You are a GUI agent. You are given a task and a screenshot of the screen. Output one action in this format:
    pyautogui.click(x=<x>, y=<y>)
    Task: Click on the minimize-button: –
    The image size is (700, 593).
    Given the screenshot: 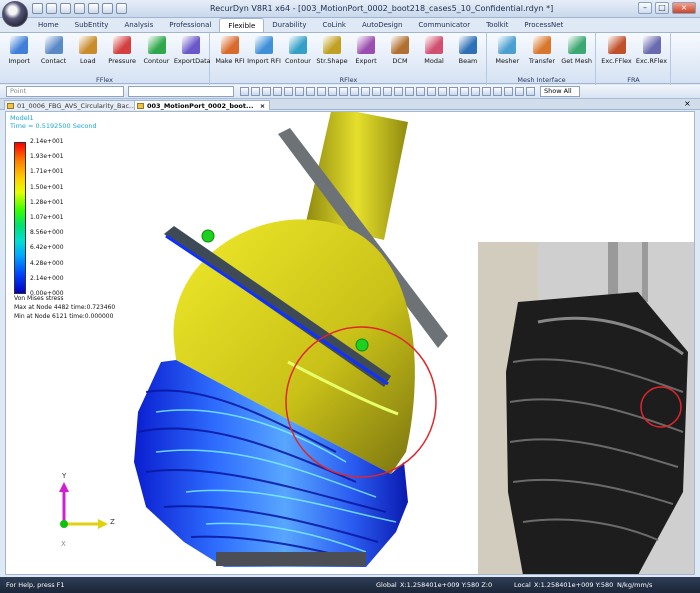 What is the action you would take?
    pyautogui.click(x=645, y=8)
    